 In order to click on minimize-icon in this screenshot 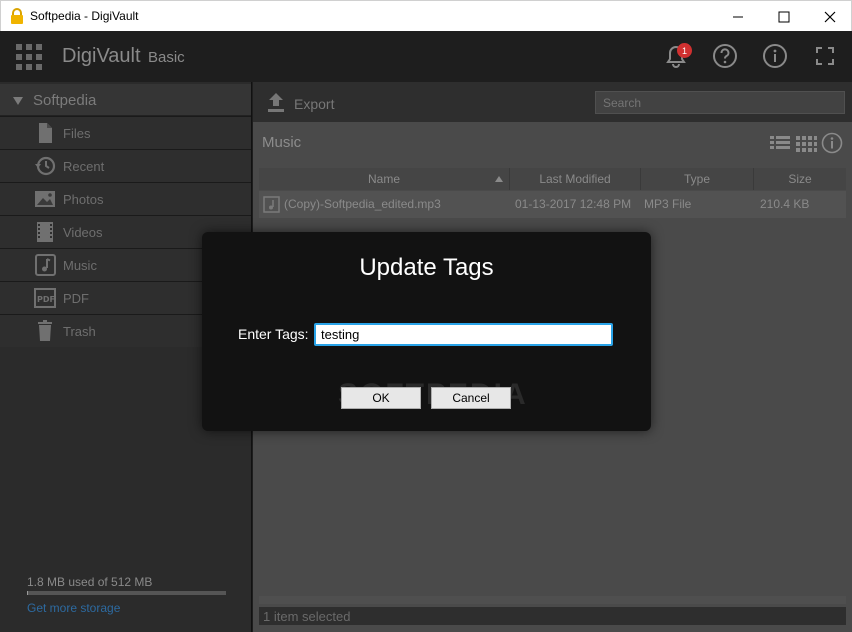, I will do `click(738, 16)`.